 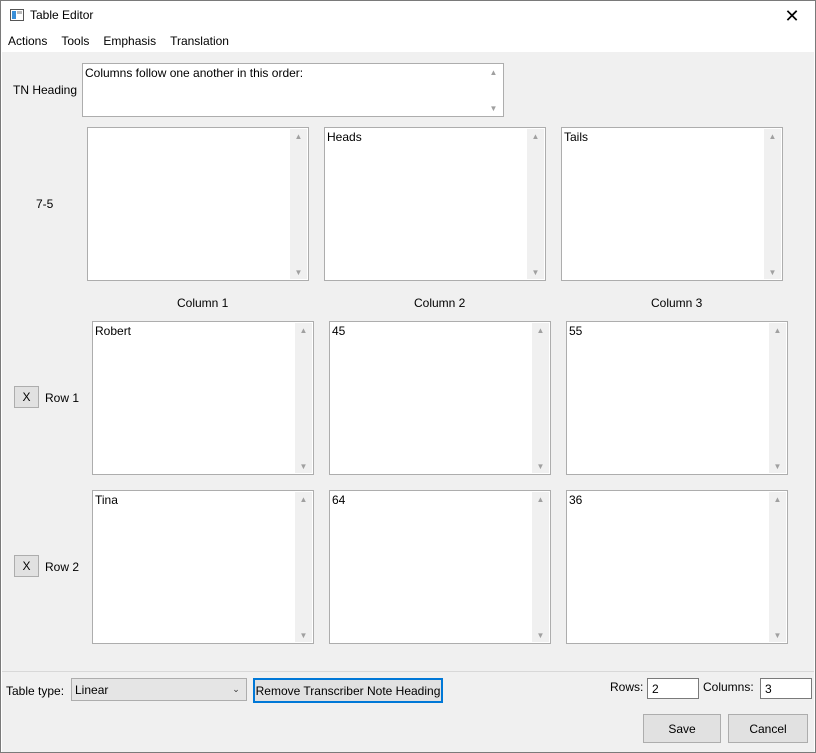 What do you see at coordinates (655, 689) in the screenshot?
I see `rows-value: 2` at bounding box center [655, 689].